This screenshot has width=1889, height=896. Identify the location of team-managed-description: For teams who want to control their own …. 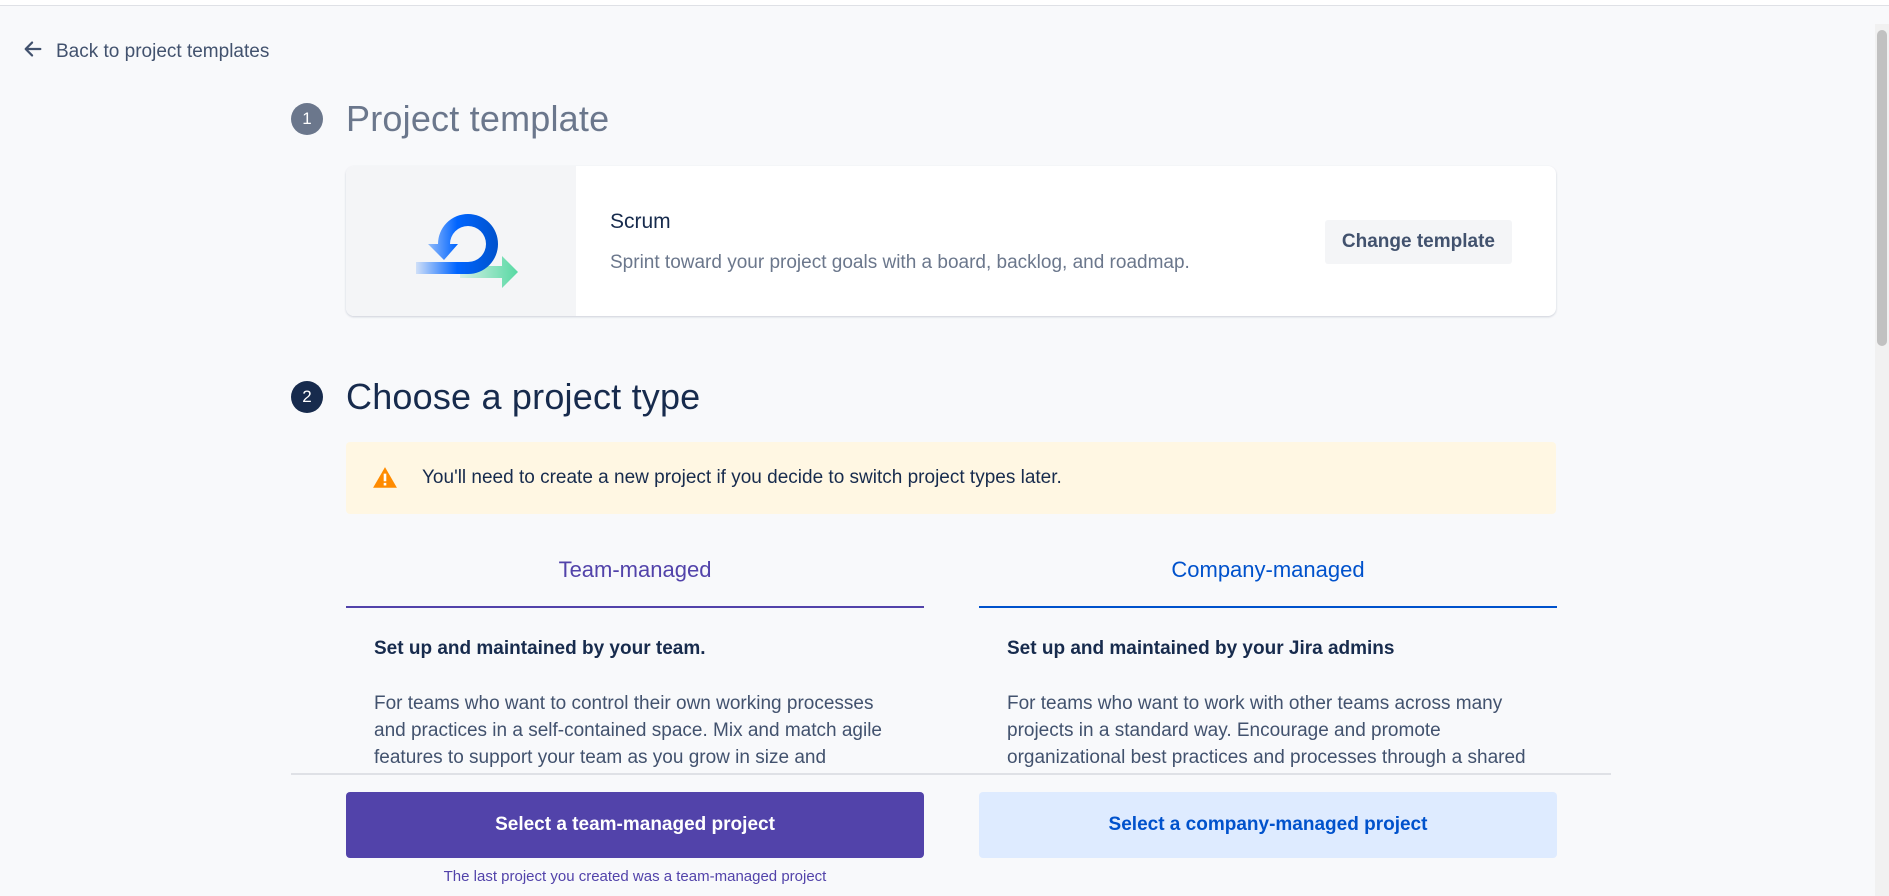
(628, 730).